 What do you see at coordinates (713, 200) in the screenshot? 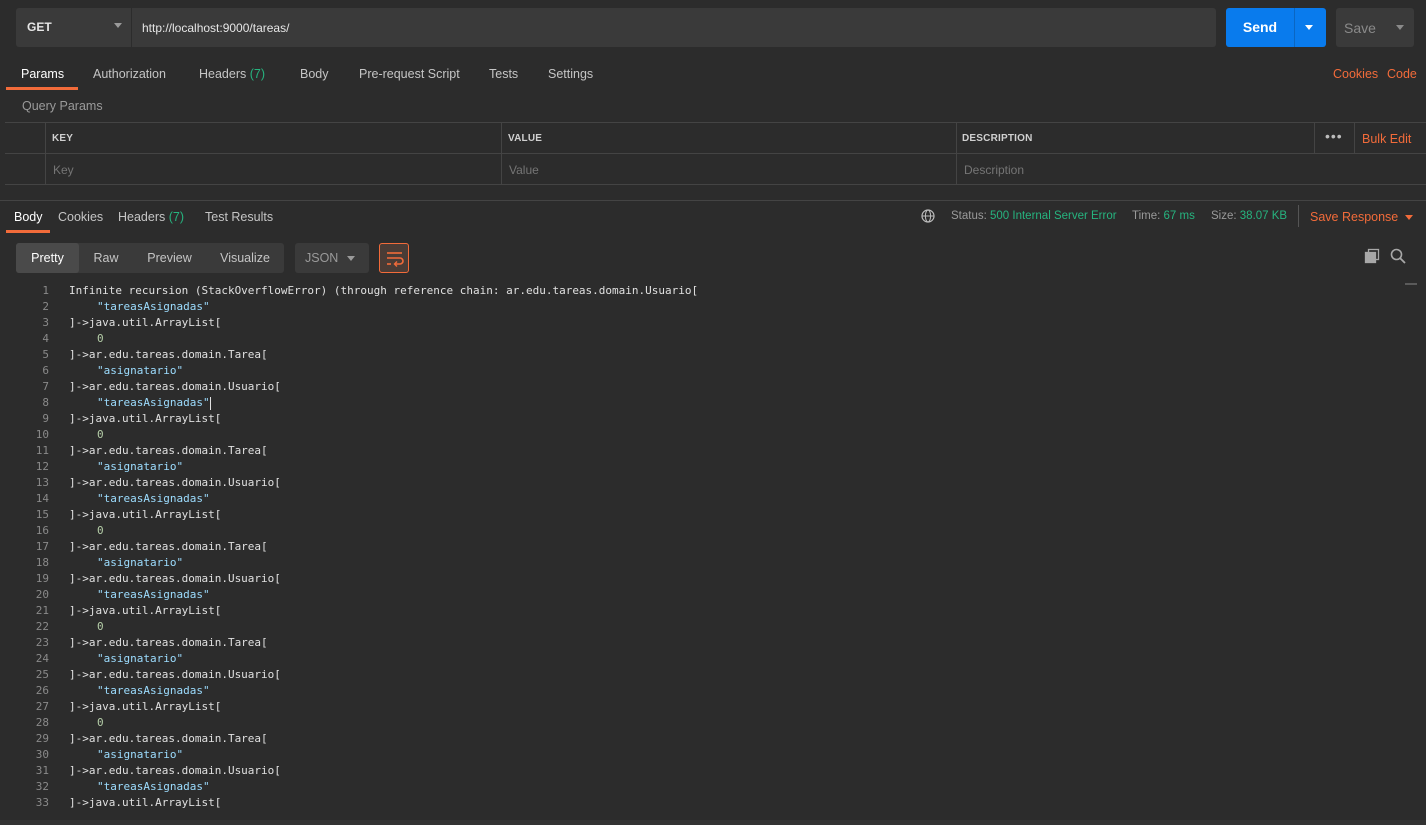
I see `pane-divider` at bounding box center [713, 200].